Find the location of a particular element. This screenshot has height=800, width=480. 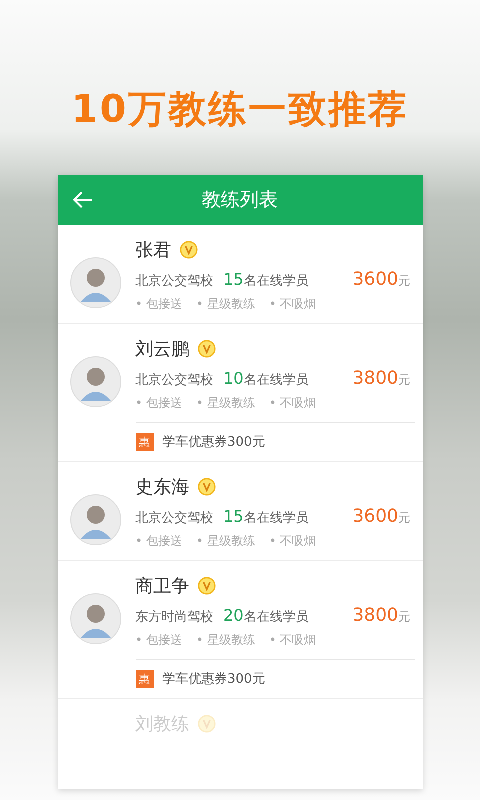

headline: 10万教练一致推荐 is located at coordinates (240, 109).